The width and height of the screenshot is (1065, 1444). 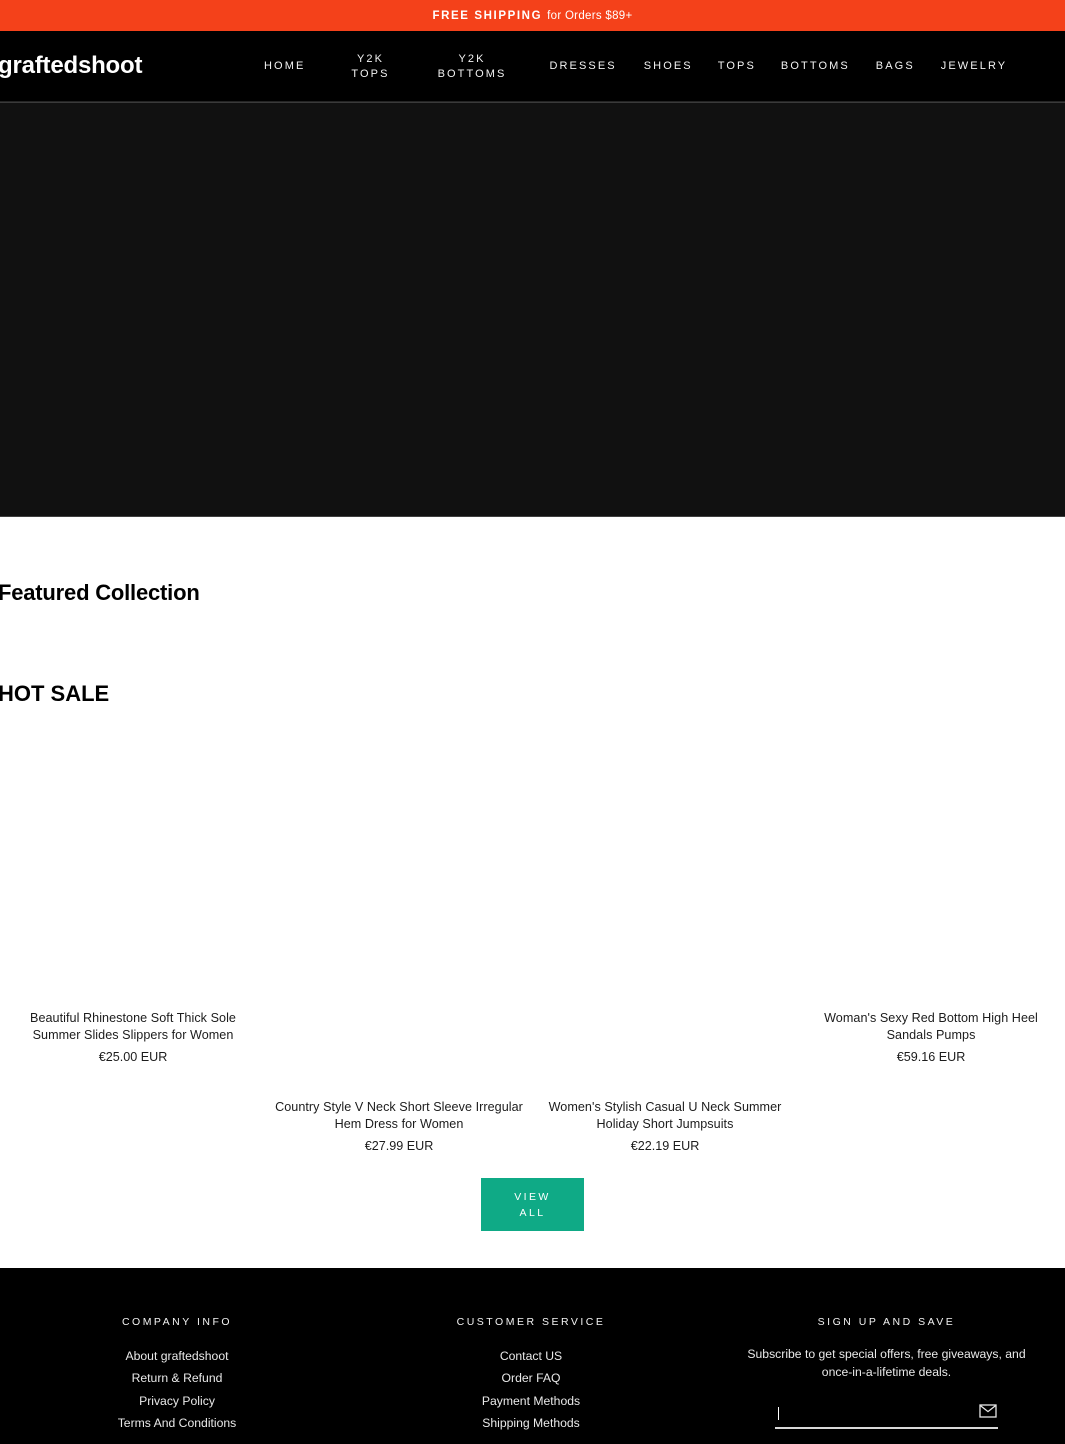 I want to click on view-all-container: VIEW ALL, so click(x=532, y=1204).